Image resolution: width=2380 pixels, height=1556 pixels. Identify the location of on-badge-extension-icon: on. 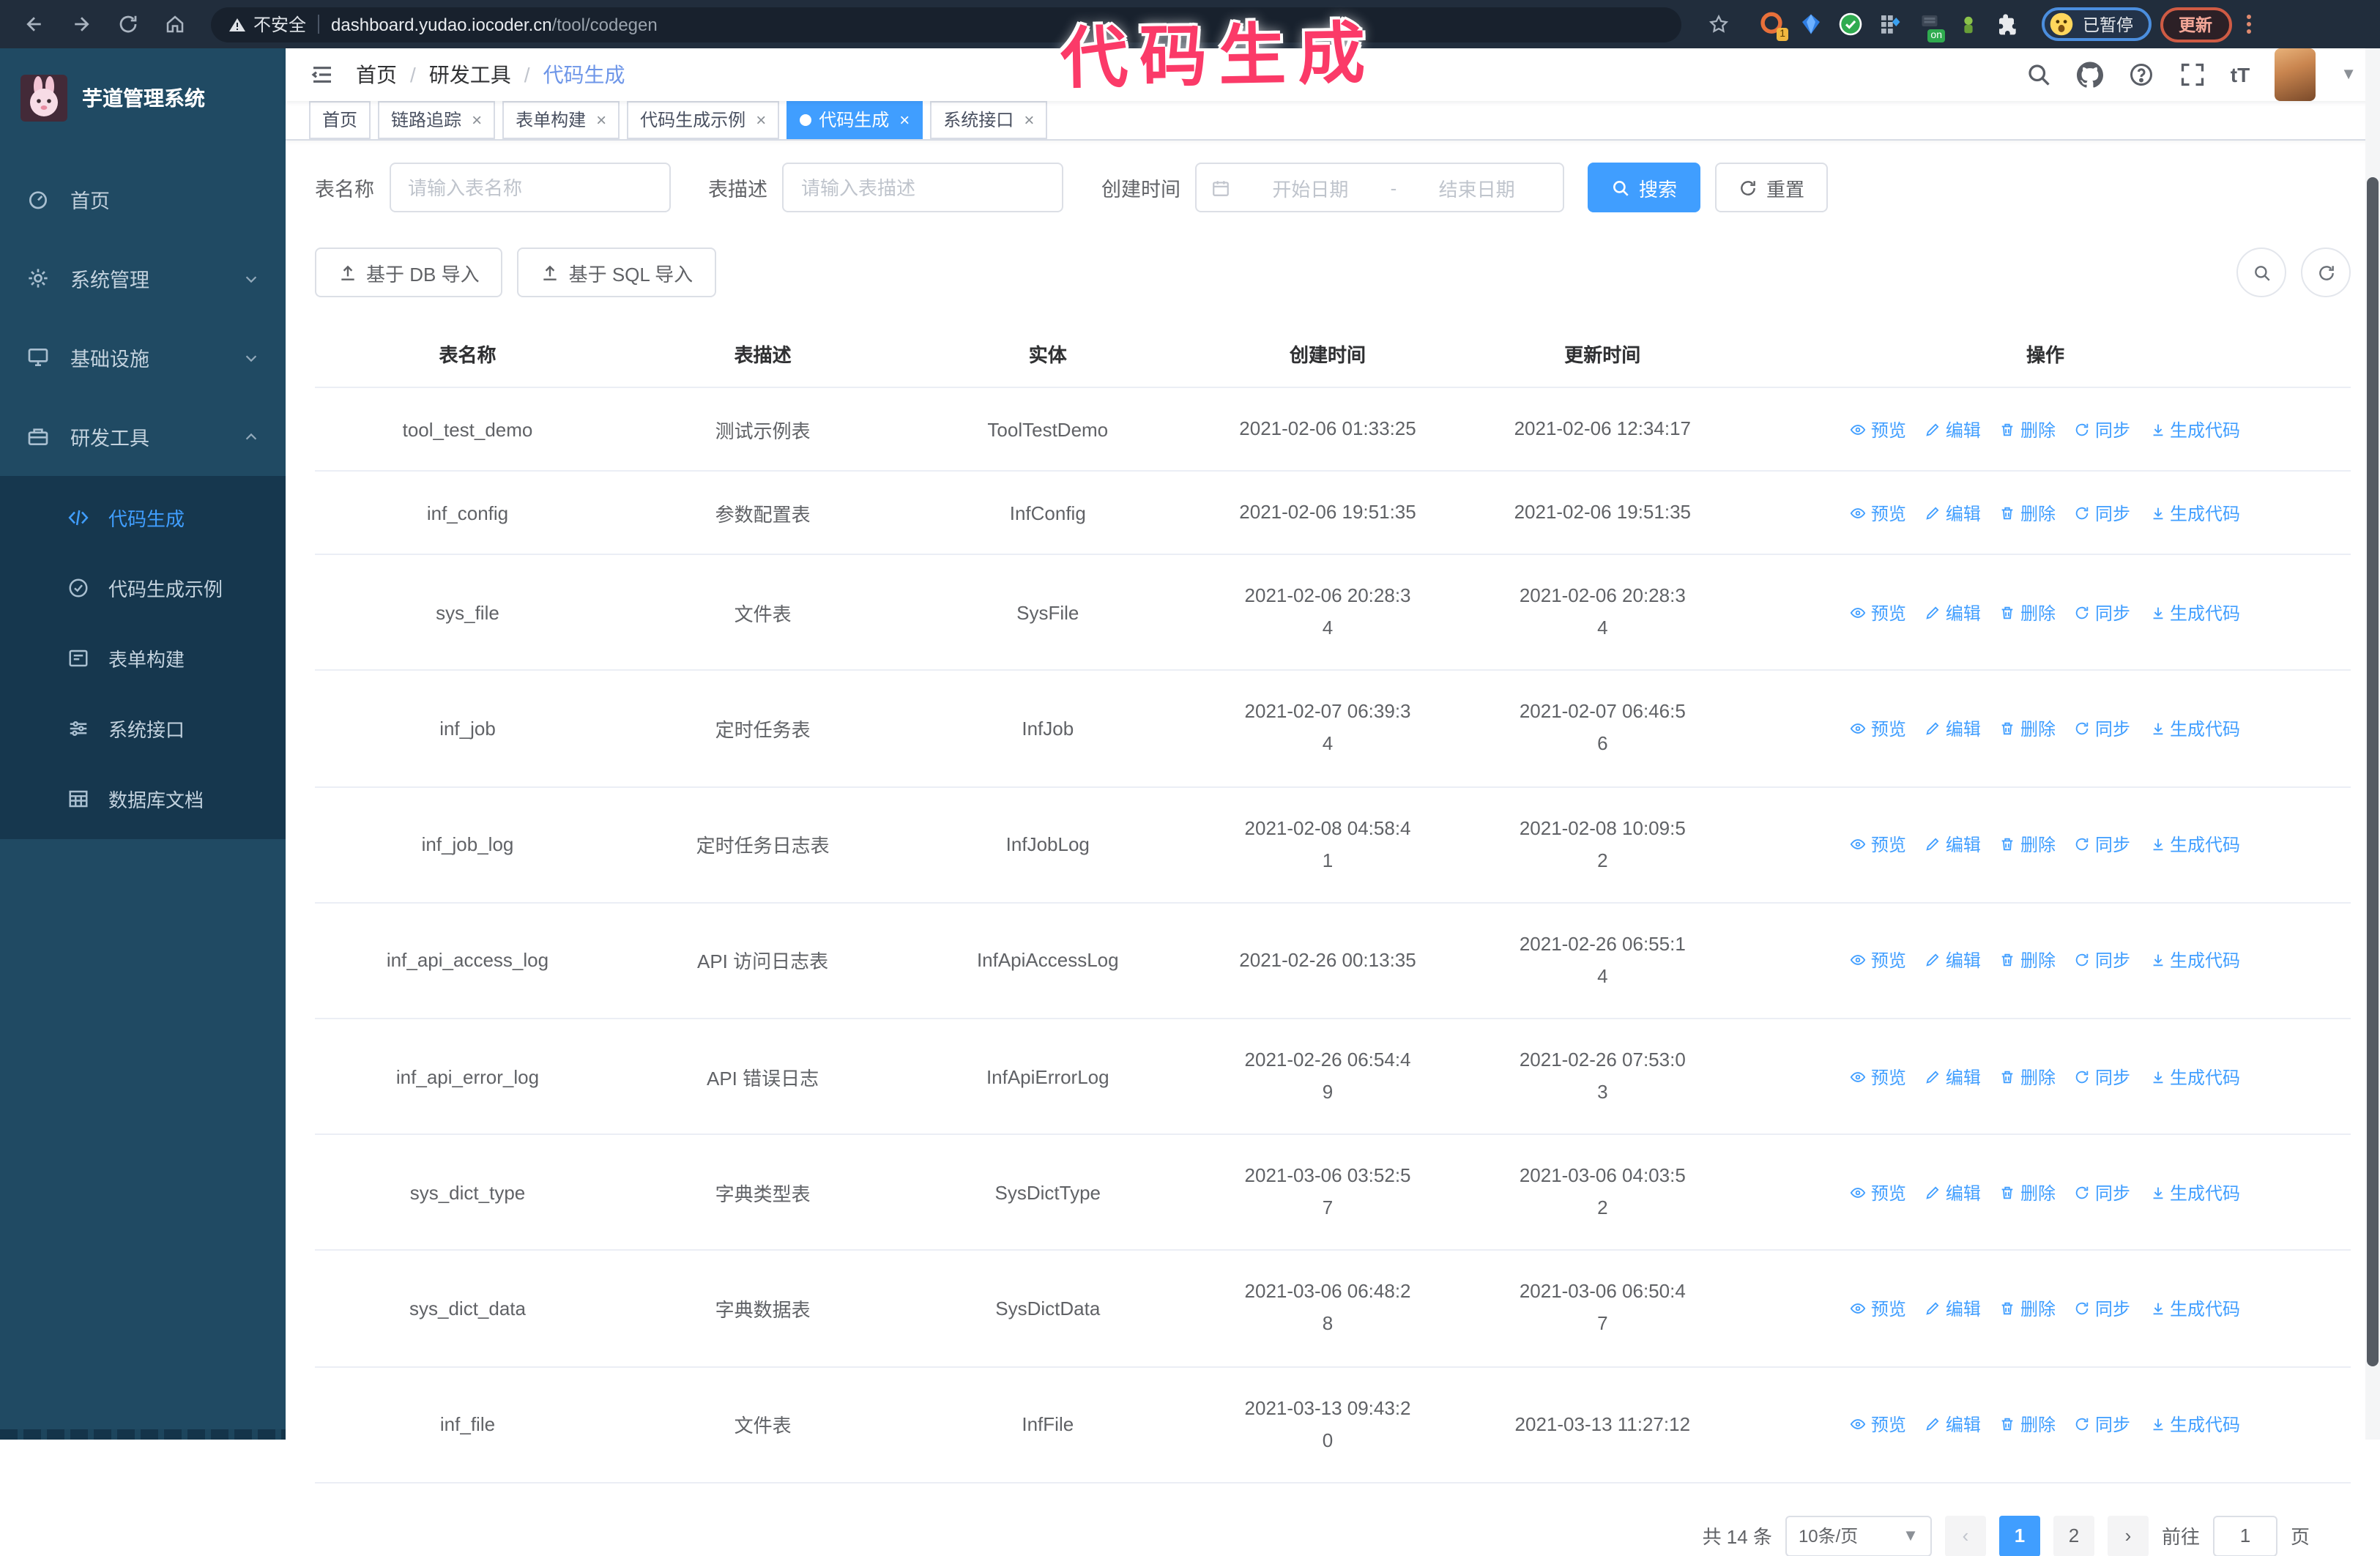
(1930, 26).